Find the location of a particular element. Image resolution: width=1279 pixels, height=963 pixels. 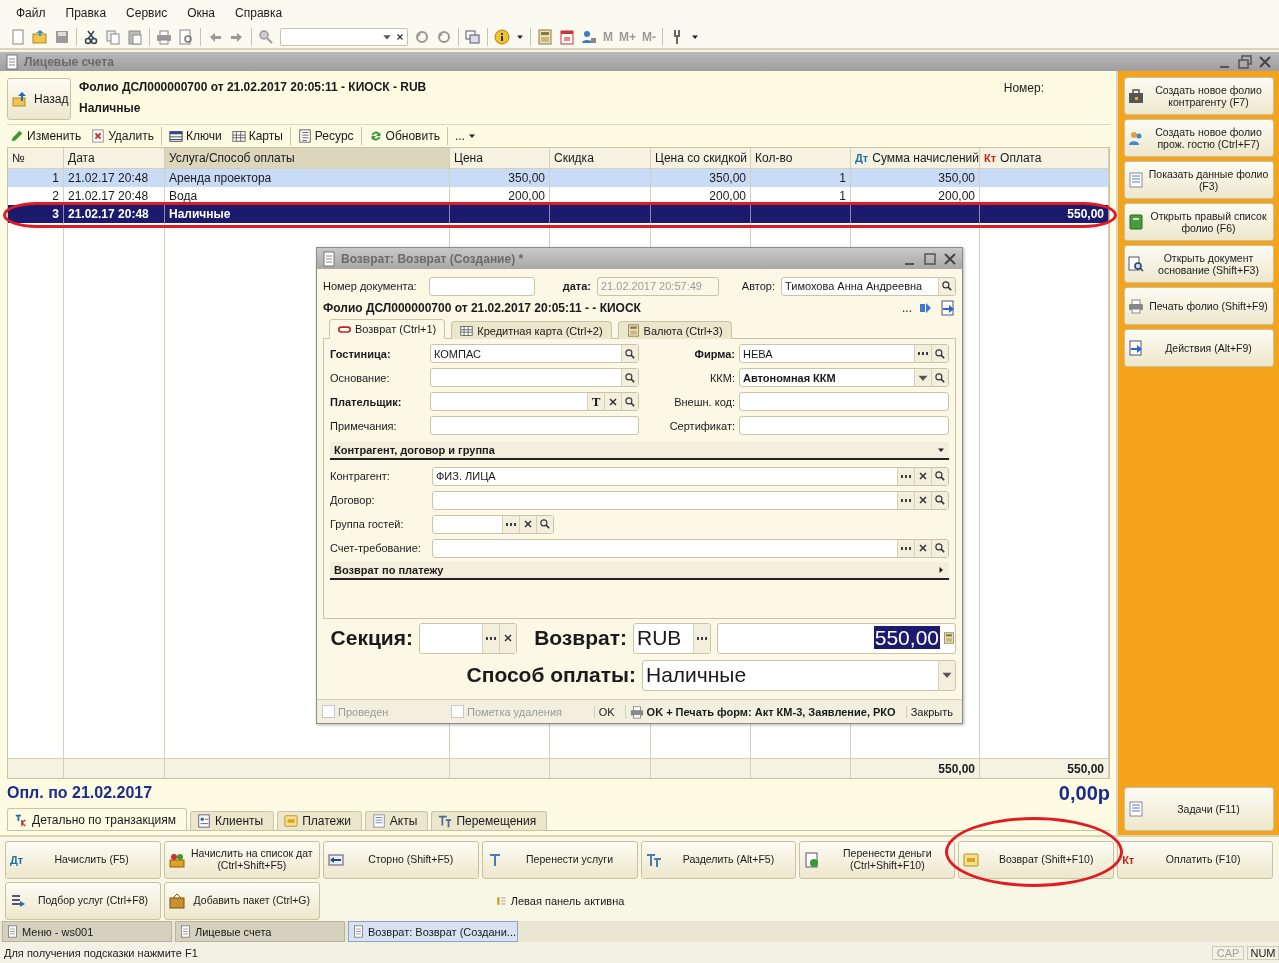

action-button: Начислить на список дат (Ctrl+Shift+F5) is located at coordinates (241, 860).